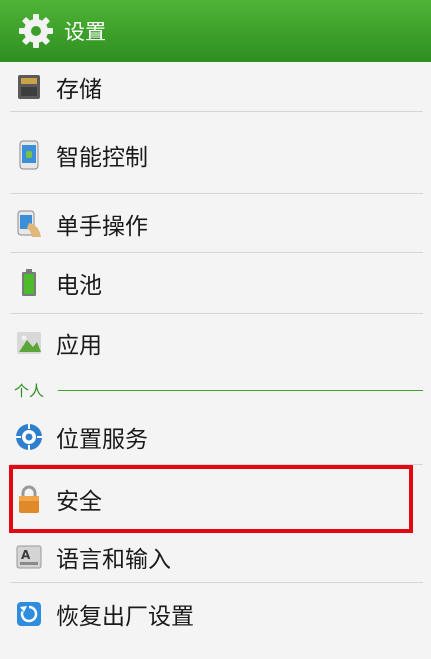  What do you see at coordinates (29, 283) in the screenshot?
I see `battery-icon` at bounding box center [29, 283].